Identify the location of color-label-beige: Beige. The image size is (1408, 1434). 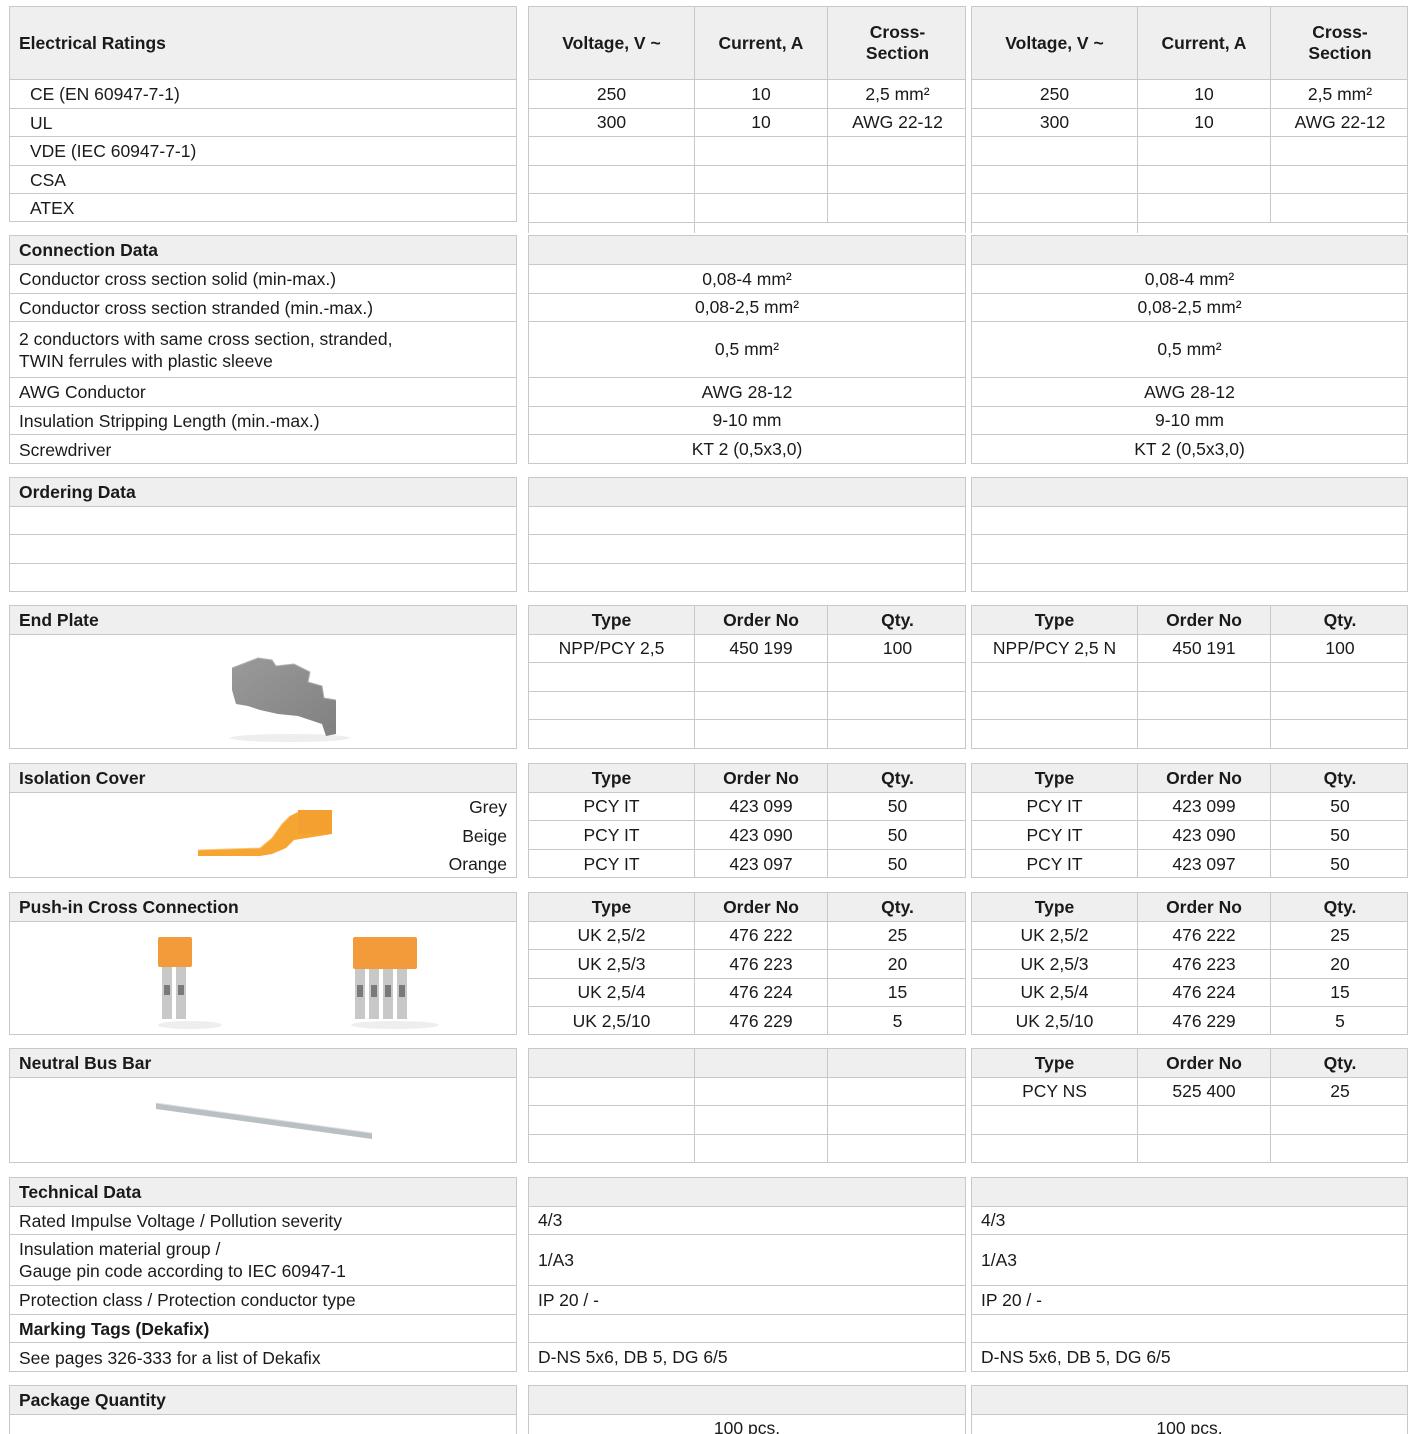
(484, 836).